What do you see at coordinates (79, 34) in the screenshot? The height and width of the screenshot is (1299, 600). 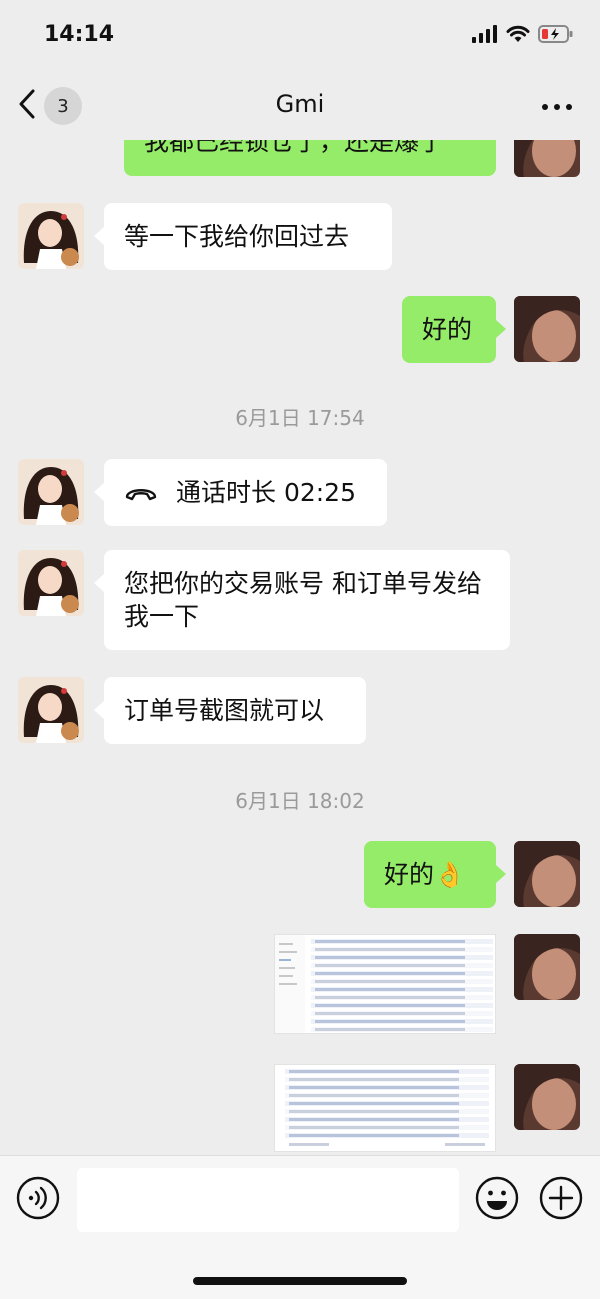 I see `status-time: 14:14` at bounding box center [79, 34].